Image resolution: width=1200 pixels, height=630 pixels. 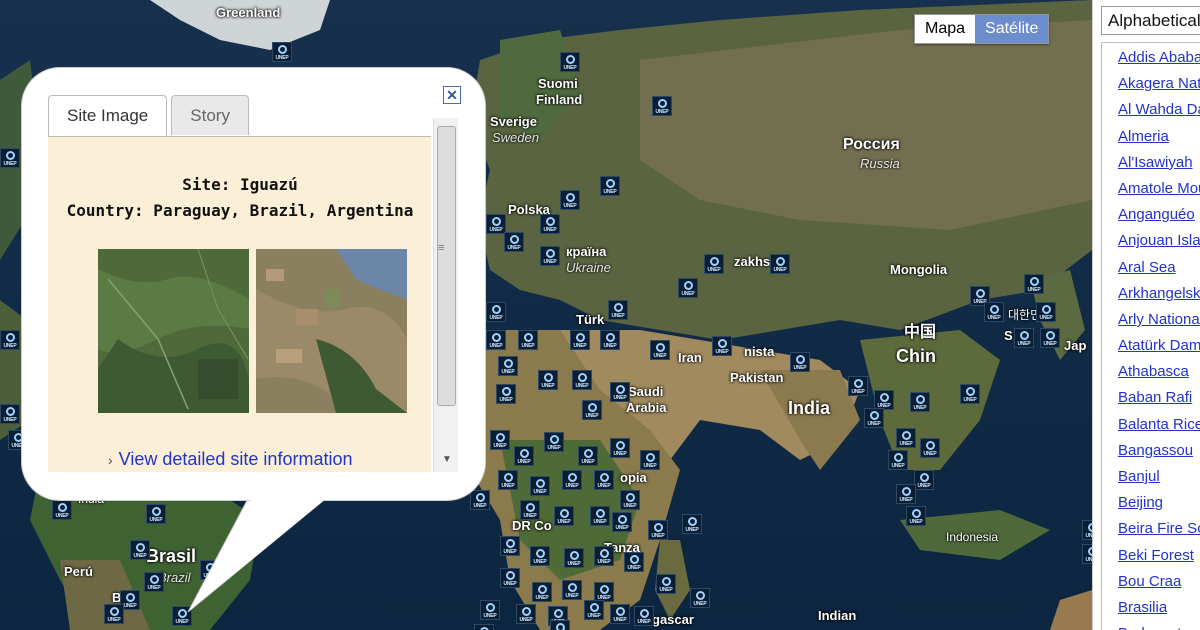 What do you see at coordinates (1155, 397) in the screenshot?
I see `site-link: Baban Rafi` at bounding box center [1155, 397].